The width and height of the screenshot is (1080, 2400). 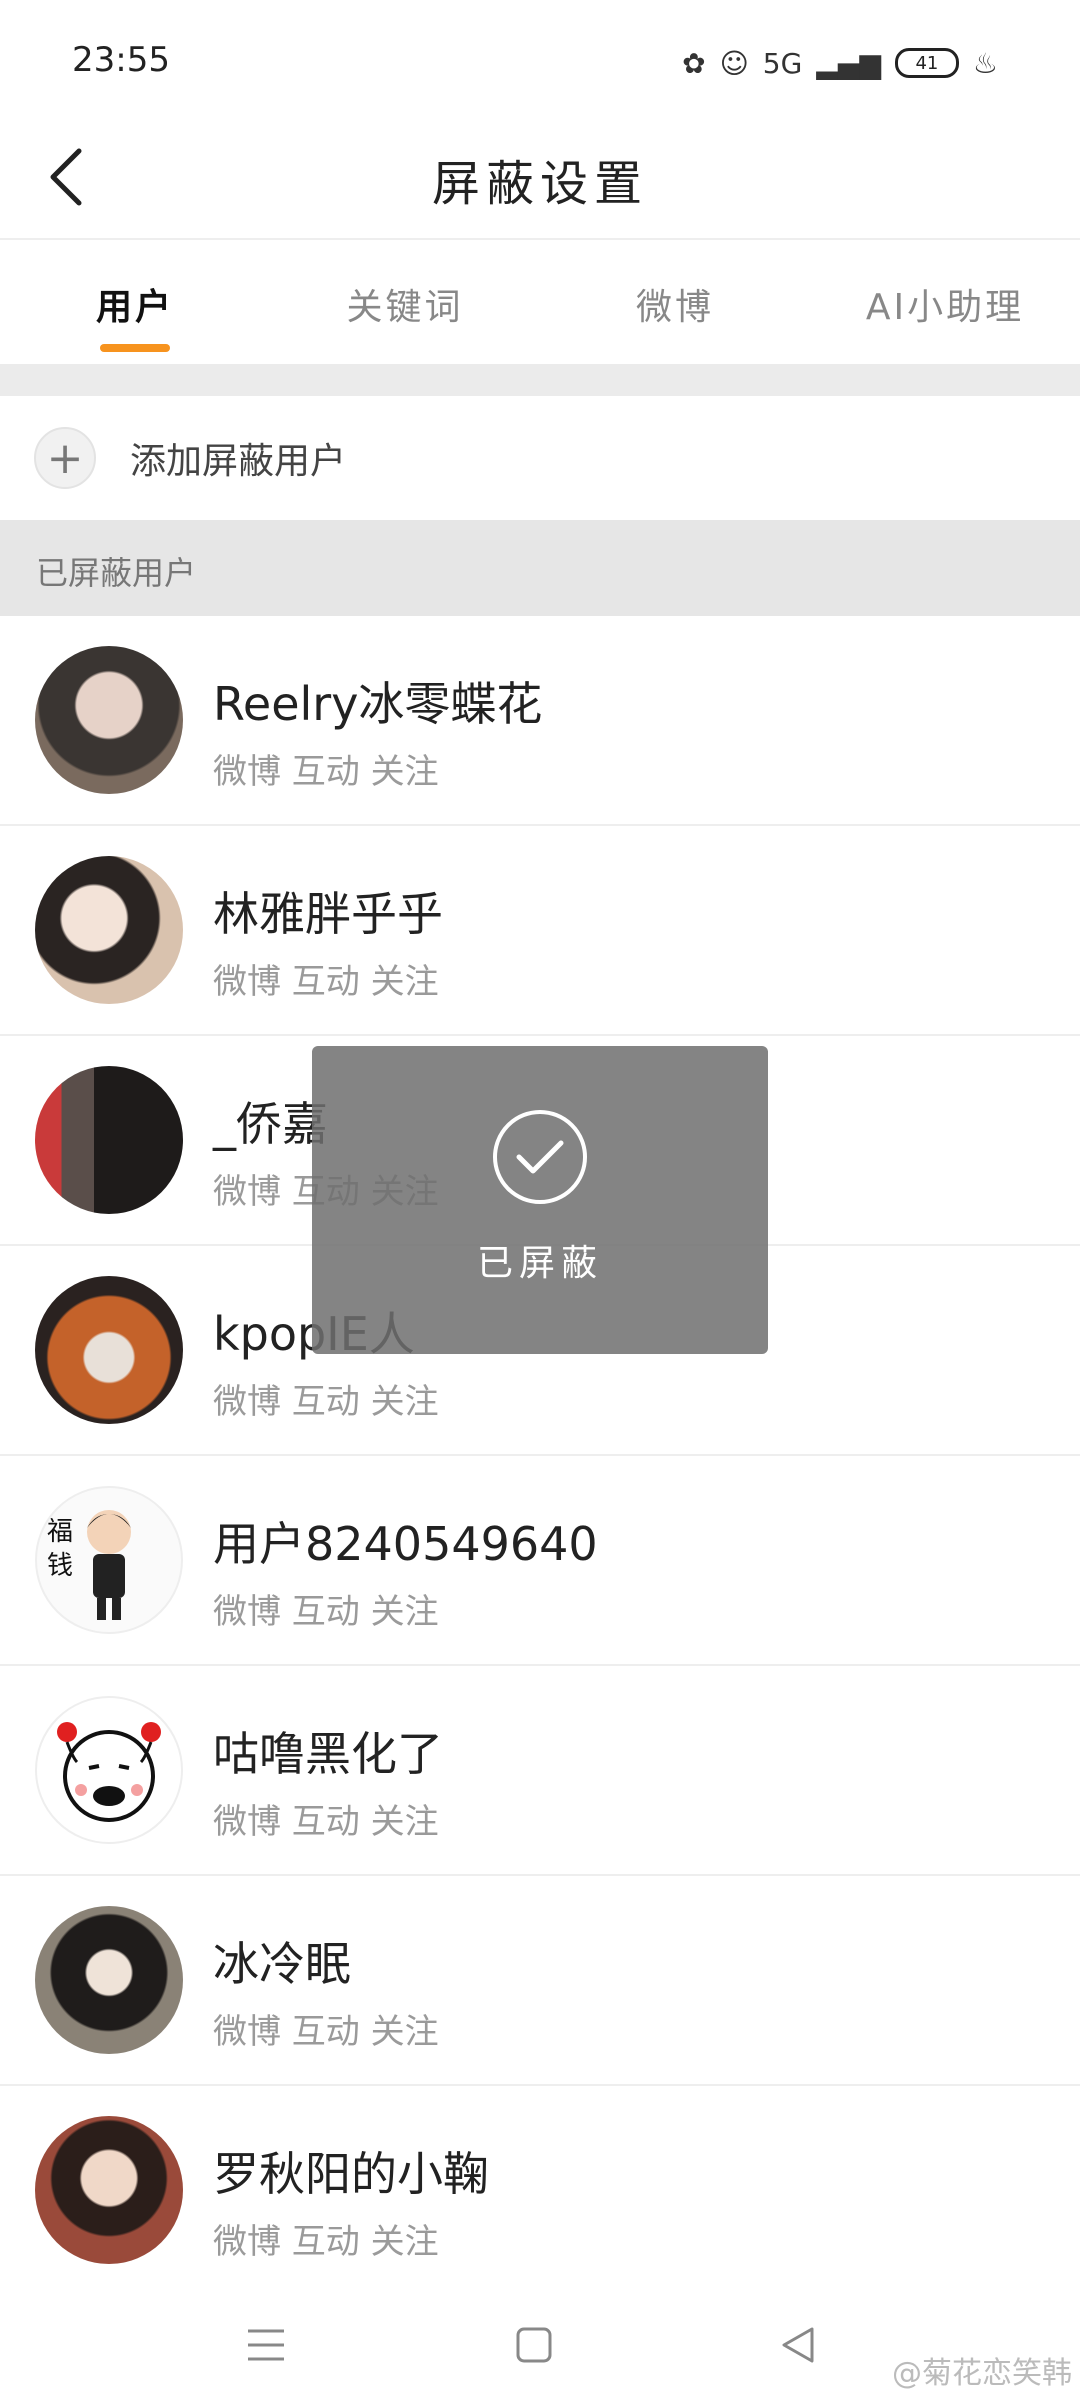 What do you see at coordinates (328, 914) in the screenshot?
I see `user-name: 林雅胖乎乎` at bounding box center [328, 914].